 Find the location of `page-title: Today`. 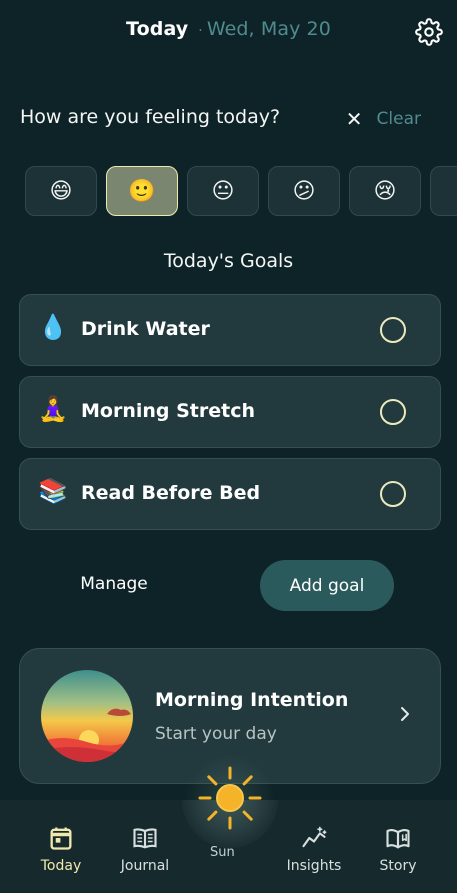

page-title: Today is located at coordinates (157, 29).